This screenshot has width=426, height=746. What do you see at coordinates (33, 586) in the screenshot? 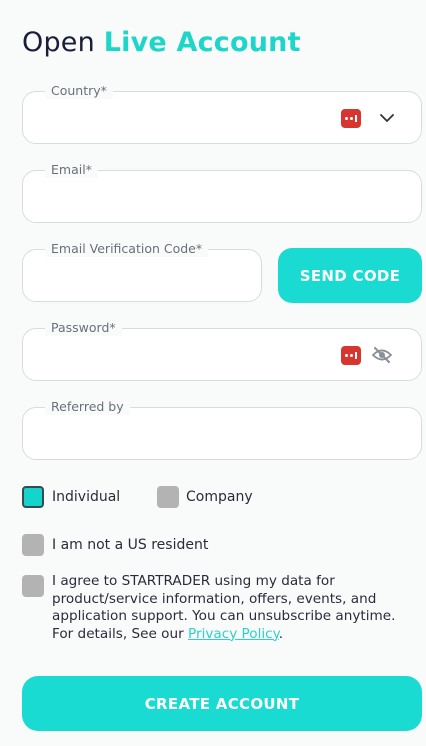
I see `consent-checkbox` at bounding box center [33, 586].